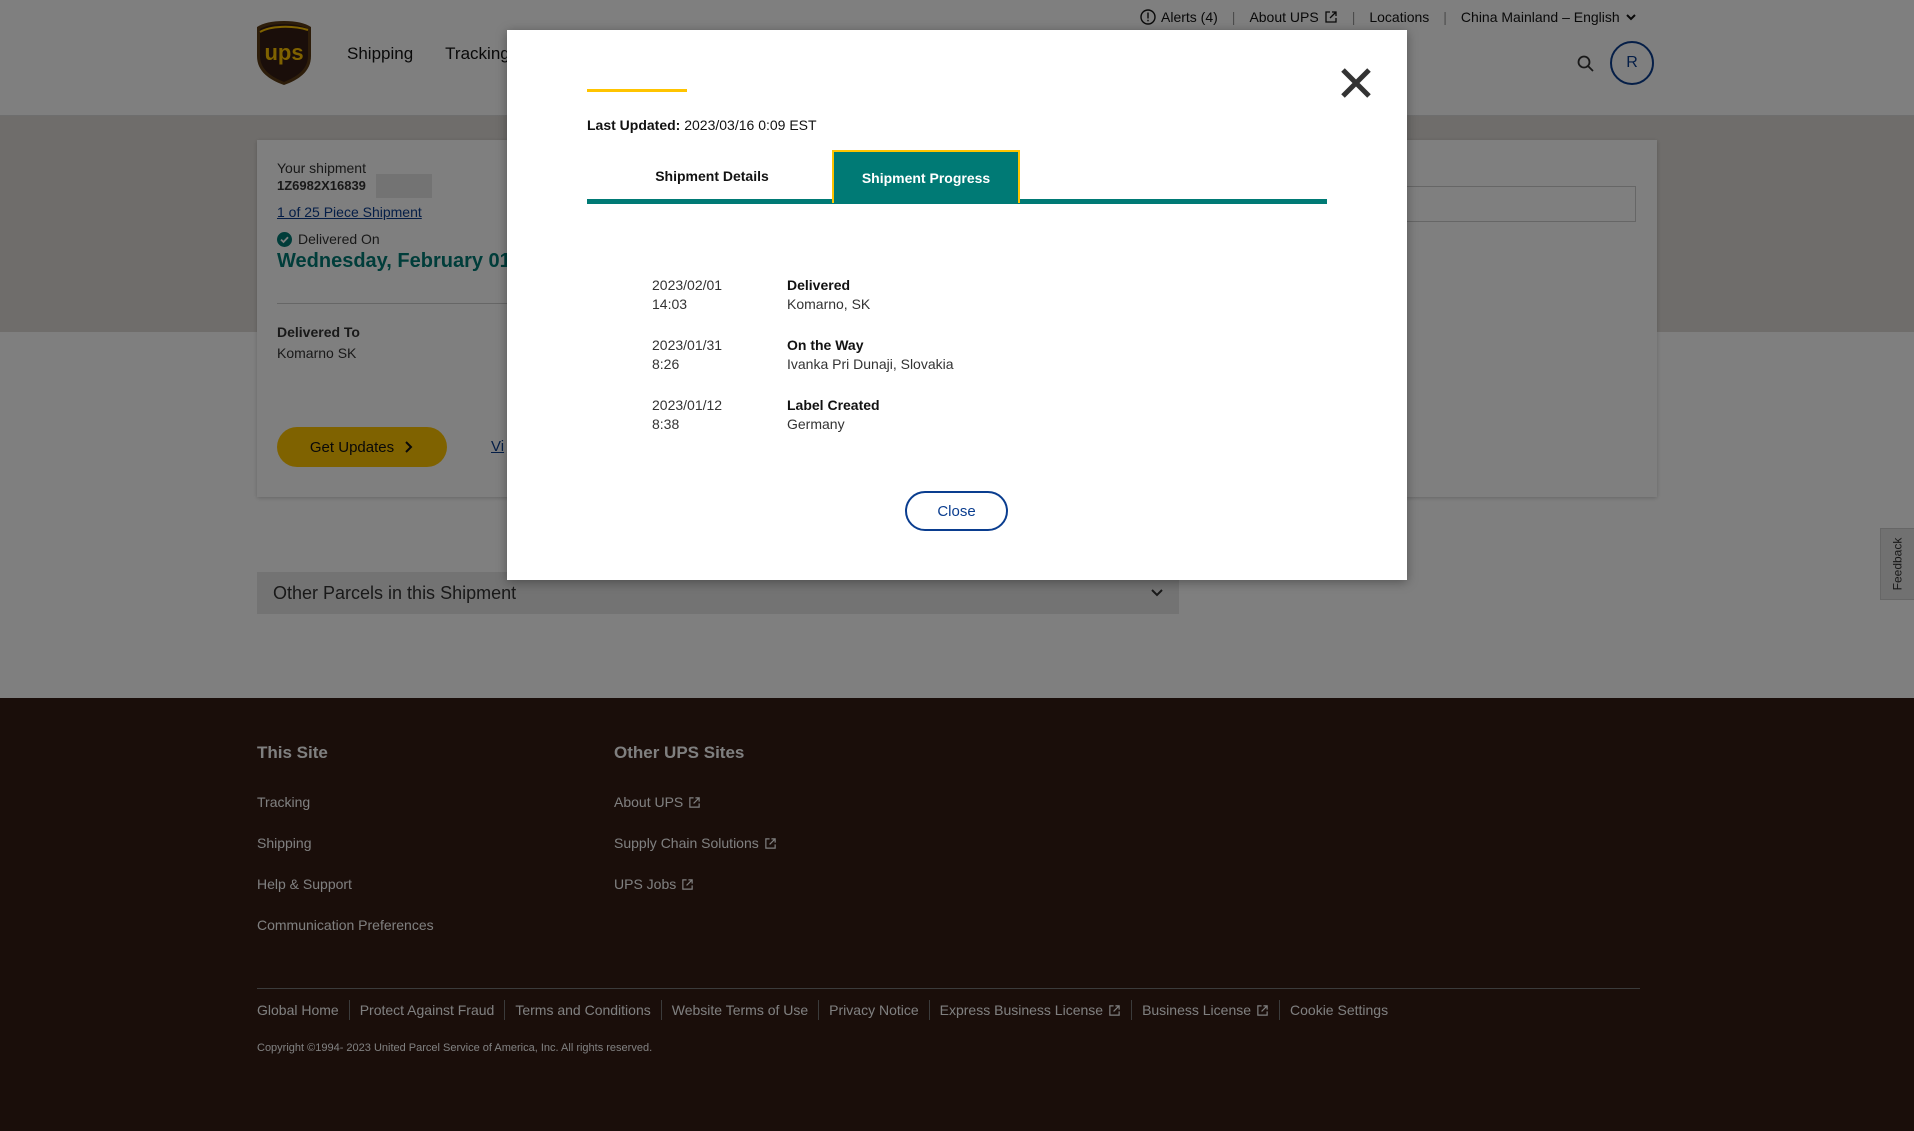 Image resolution: width=1914 pixels, height=1131 pixels. I want to click on last-updated: Last Updated: 2023/03/16 0:09 EST, so click(702, 125).